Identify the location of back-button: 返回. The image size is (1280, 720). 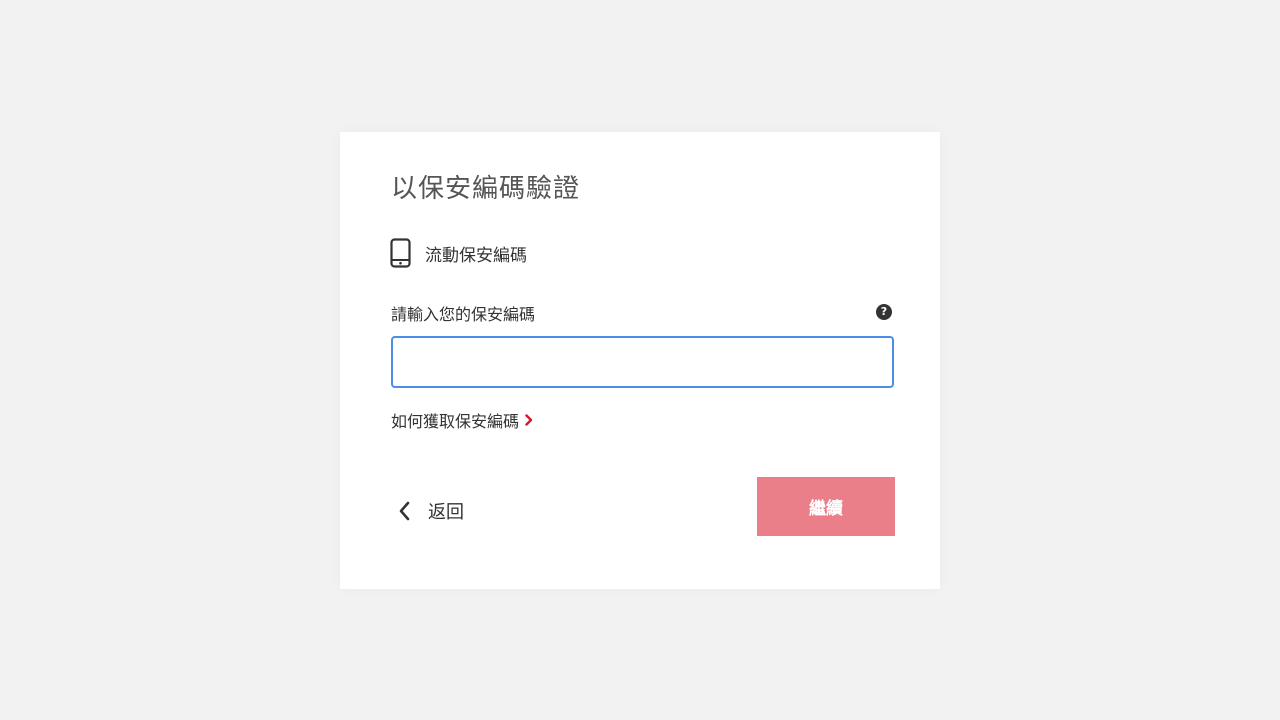
(431, 511).